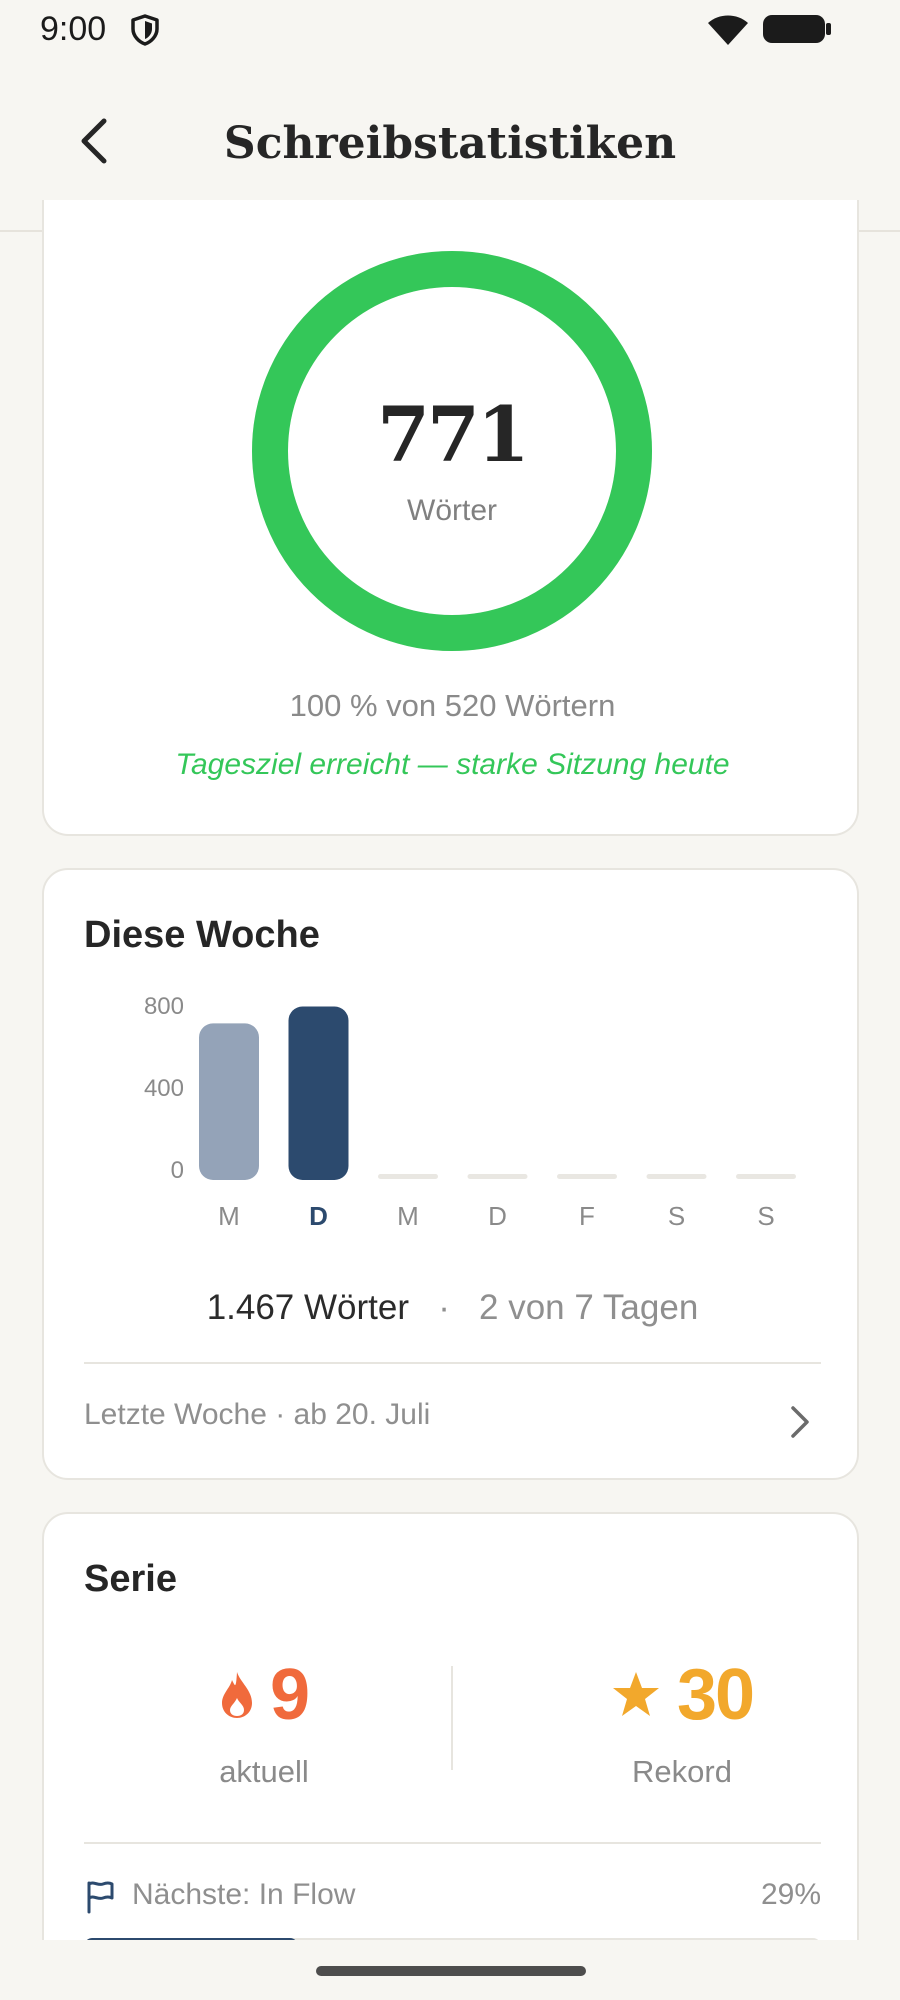  Describe the element at coordinates (289, 1695) in the screenshot. I see `streak-current-value: 9` at that location.